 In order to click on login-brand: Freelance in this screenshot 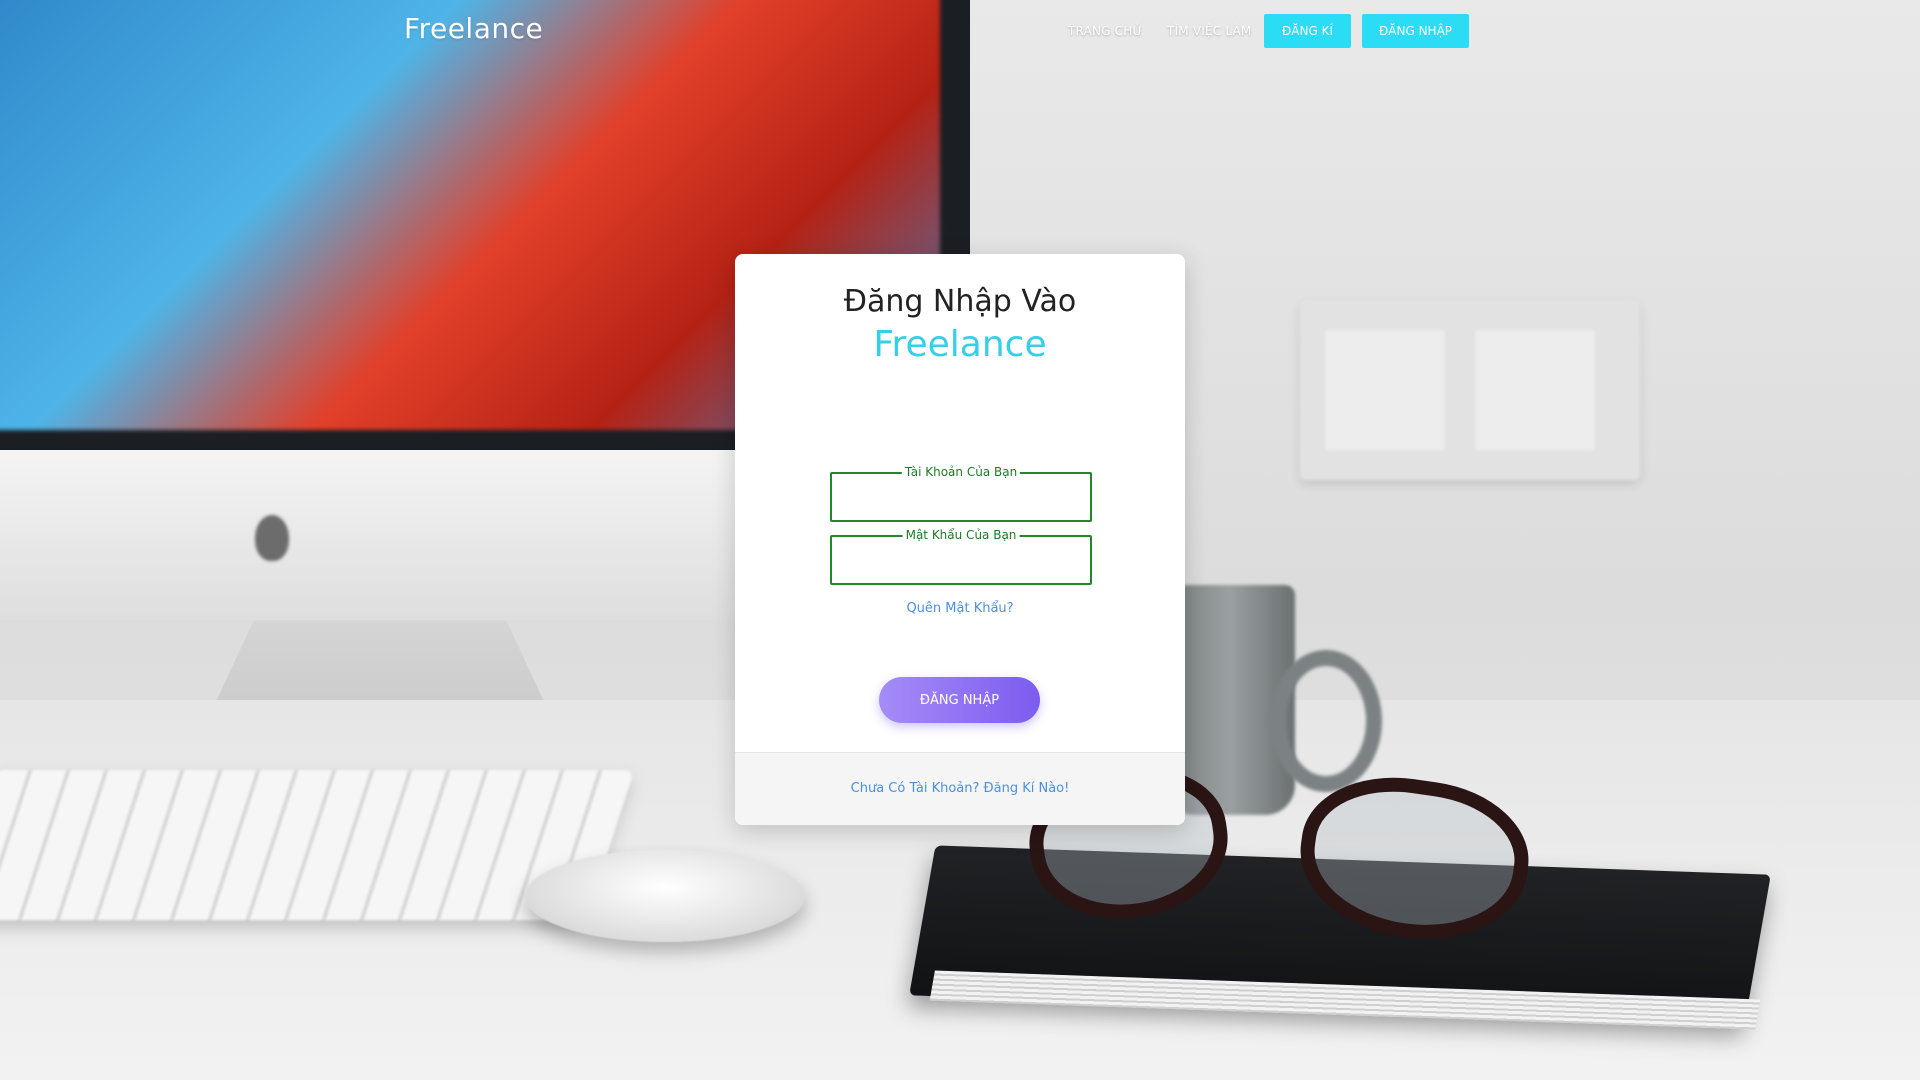, I will do `click(960, 344)`.